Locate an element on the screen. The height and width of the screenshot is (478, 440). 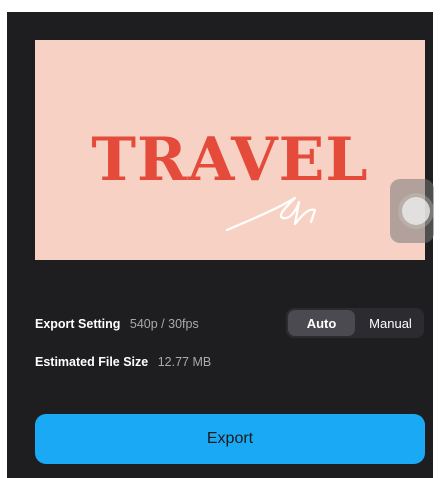
assistive-touch-icon is located at coordinates (416, 211).